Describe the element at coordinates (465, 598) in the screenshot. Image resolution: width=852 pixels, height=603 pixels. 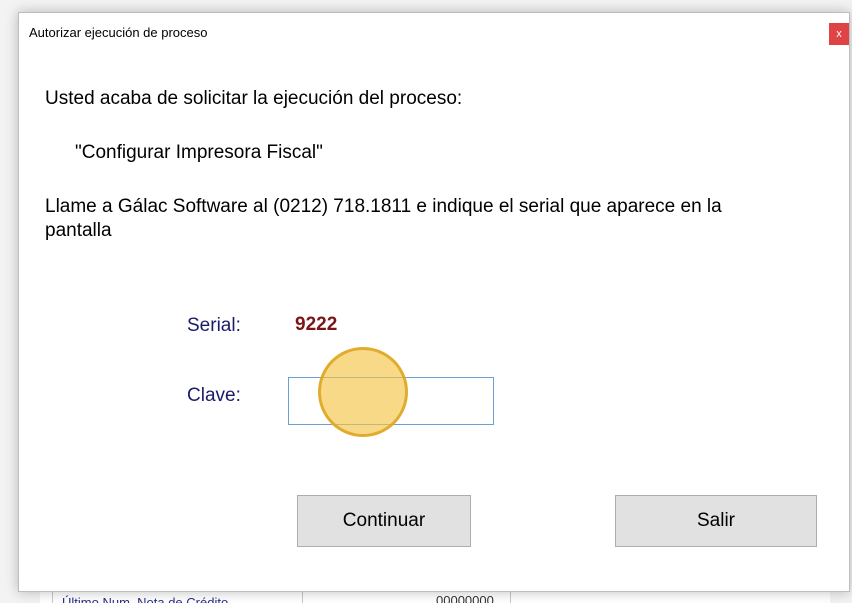
I see `background-row-value: 00000000` at that location.